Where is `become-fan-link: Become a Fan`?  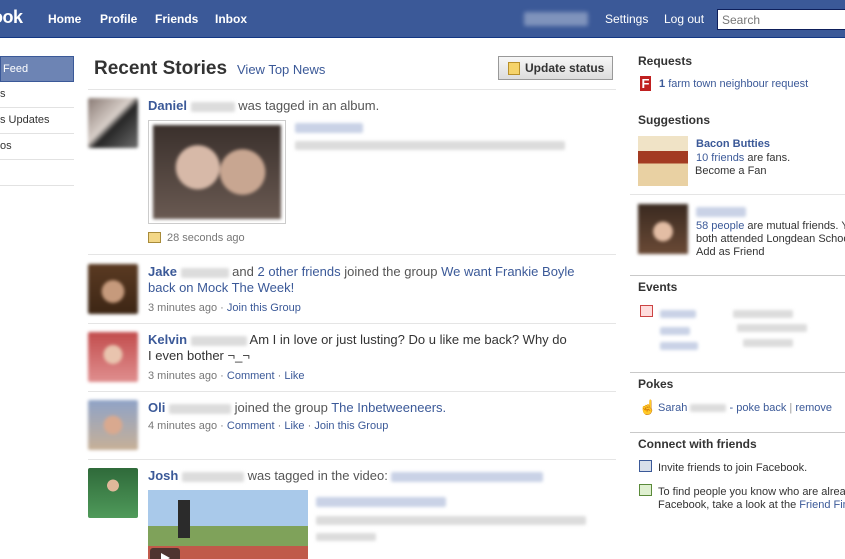
become-fan-link: Become a Fan is located at coordinates (731, 171).